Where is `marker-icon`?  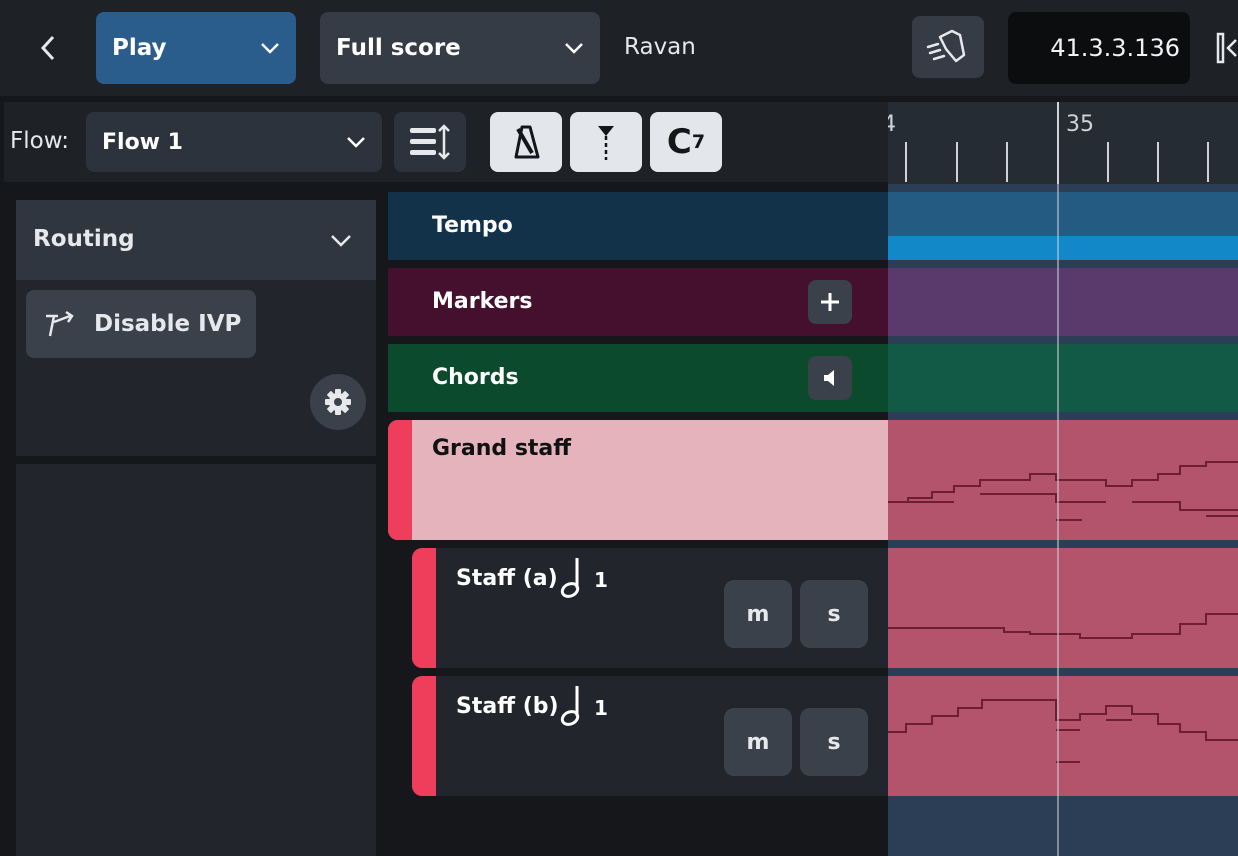
marker-icon is located at coordinates (606, 143).